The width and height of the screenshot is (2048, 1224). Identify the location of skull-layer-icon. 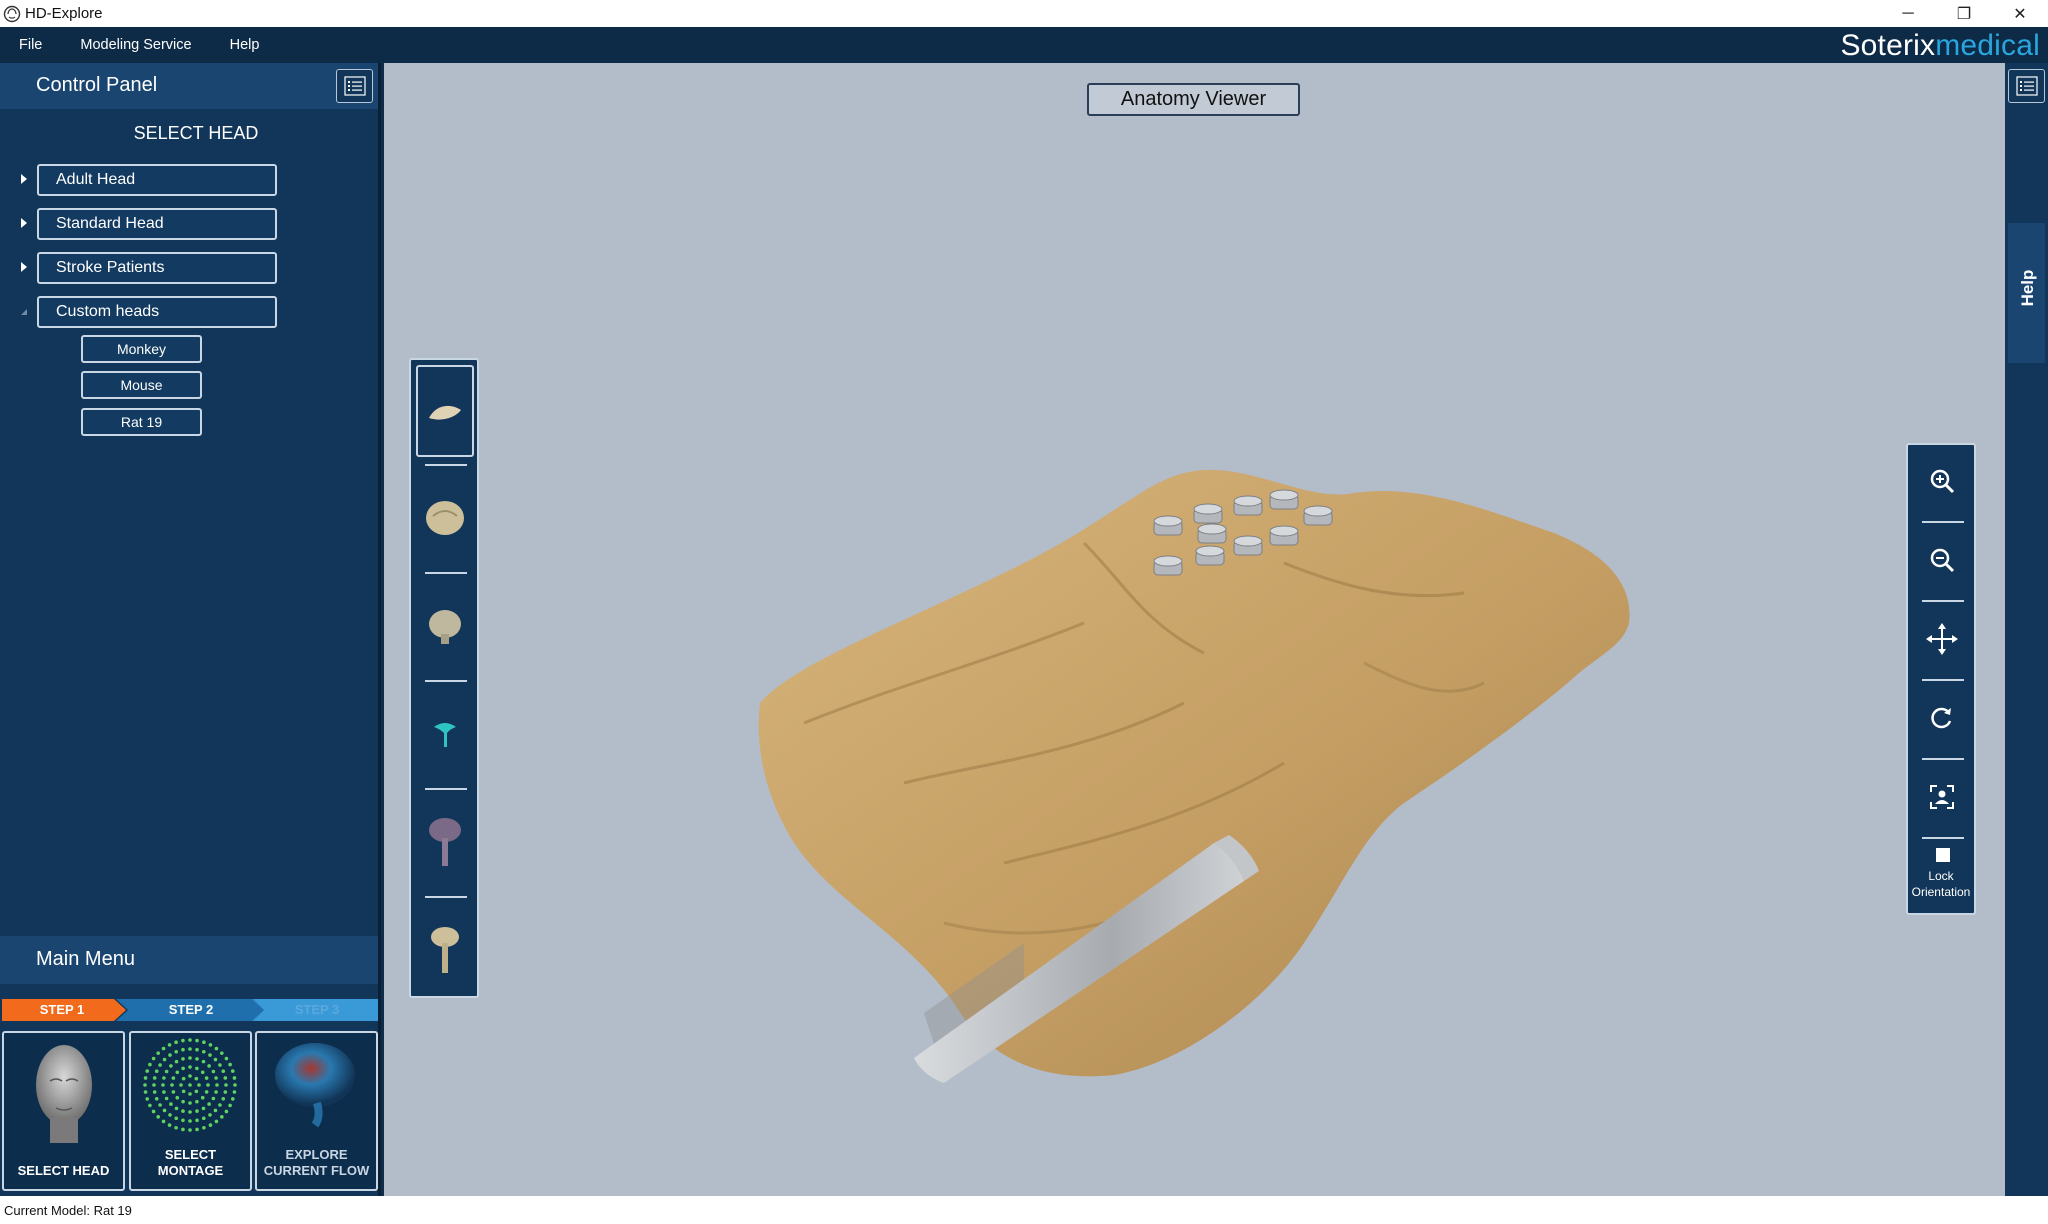
(445, 518).